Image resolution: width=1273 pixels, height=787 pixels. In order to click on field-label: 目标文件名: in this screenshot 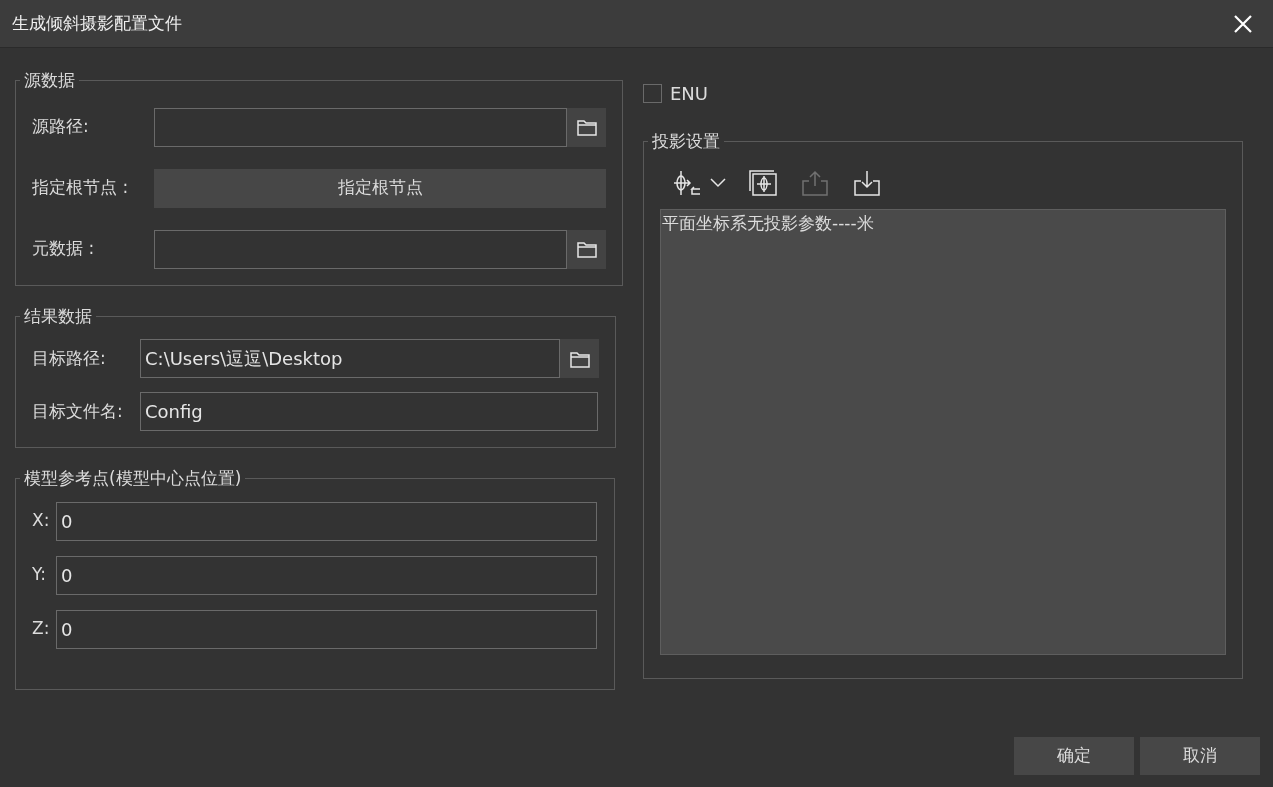, I will do `click(78, 411)`.